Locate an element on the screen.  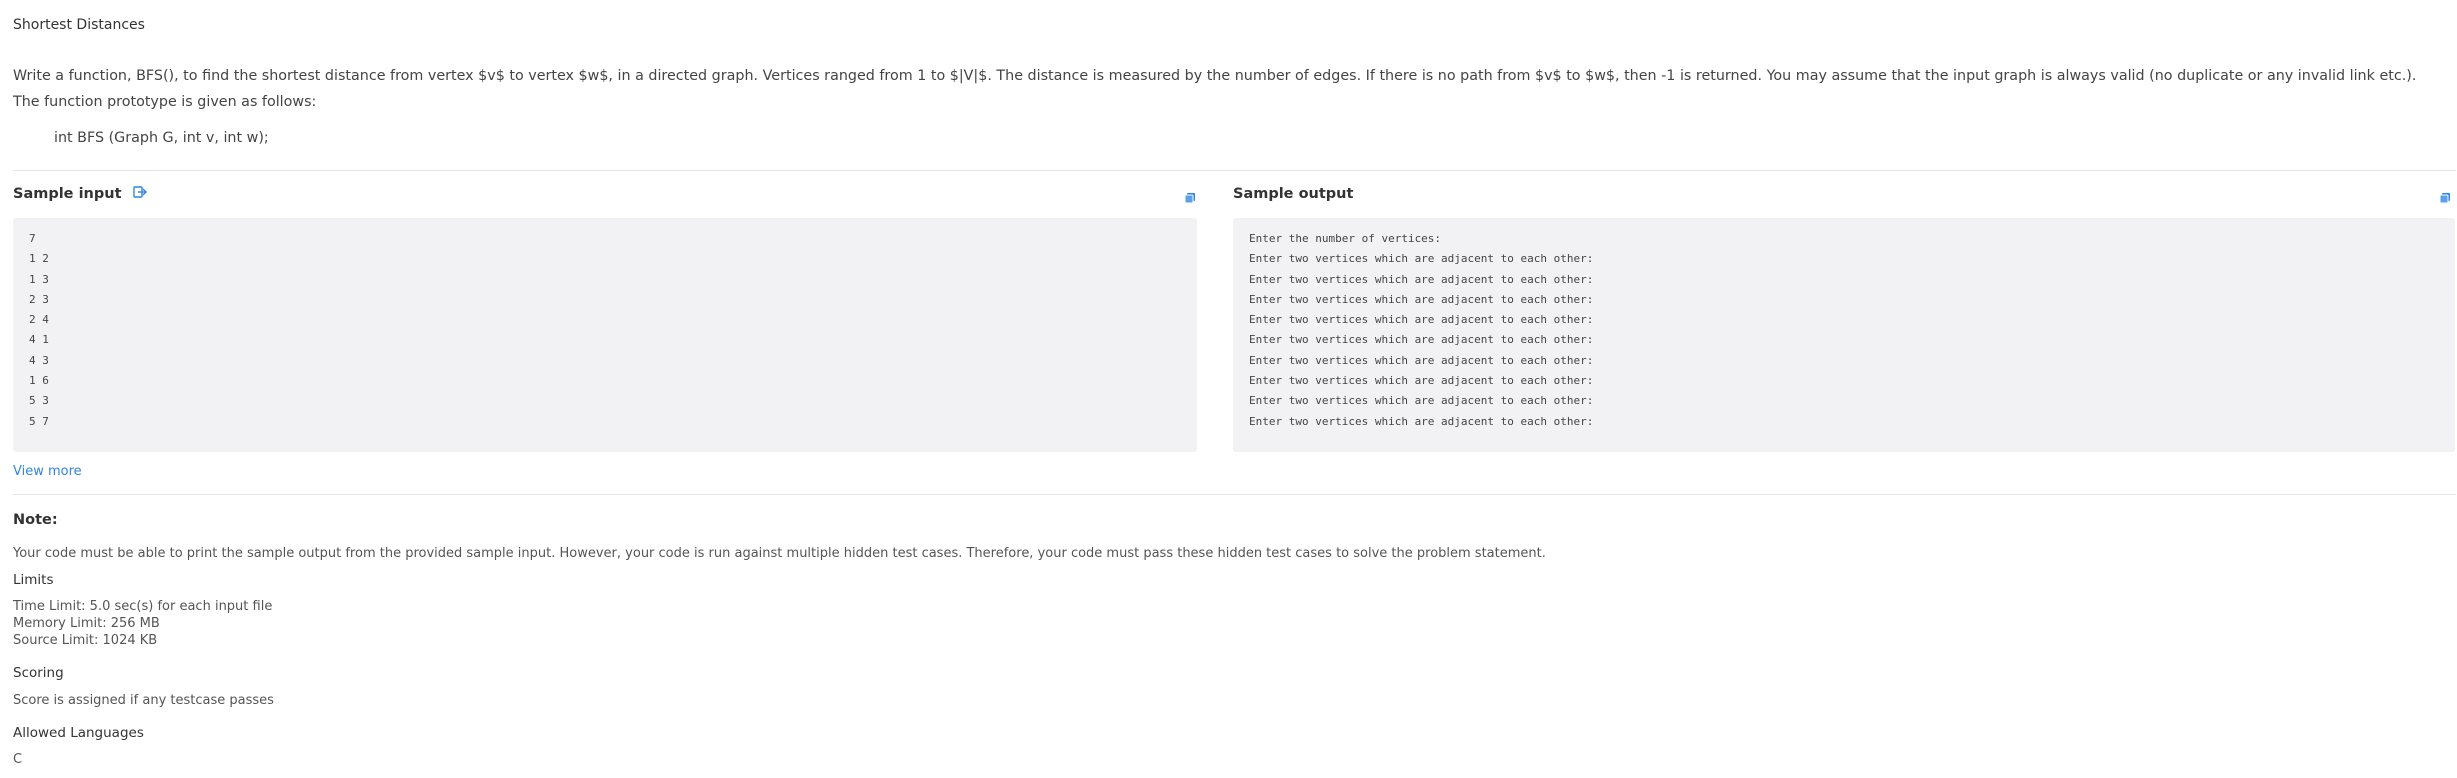
note-heading: Note: is located at coordinates (35, 520).